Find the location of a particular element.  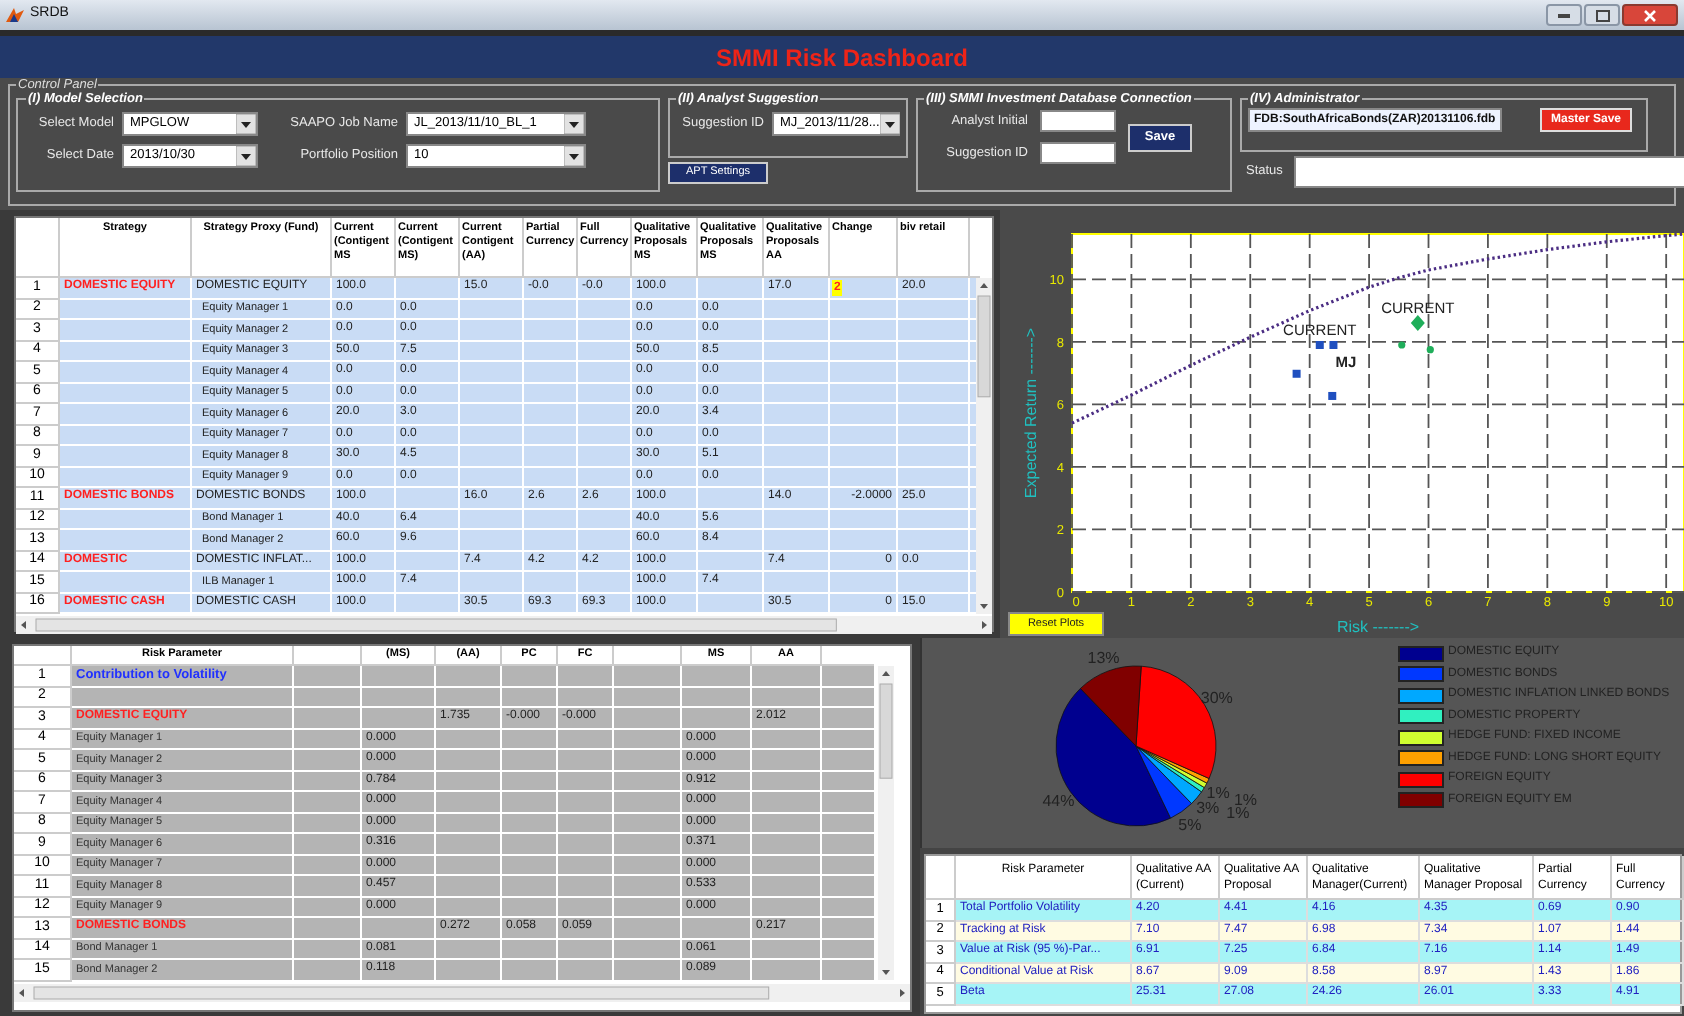

close-button is located at coordinates (1650, 15).